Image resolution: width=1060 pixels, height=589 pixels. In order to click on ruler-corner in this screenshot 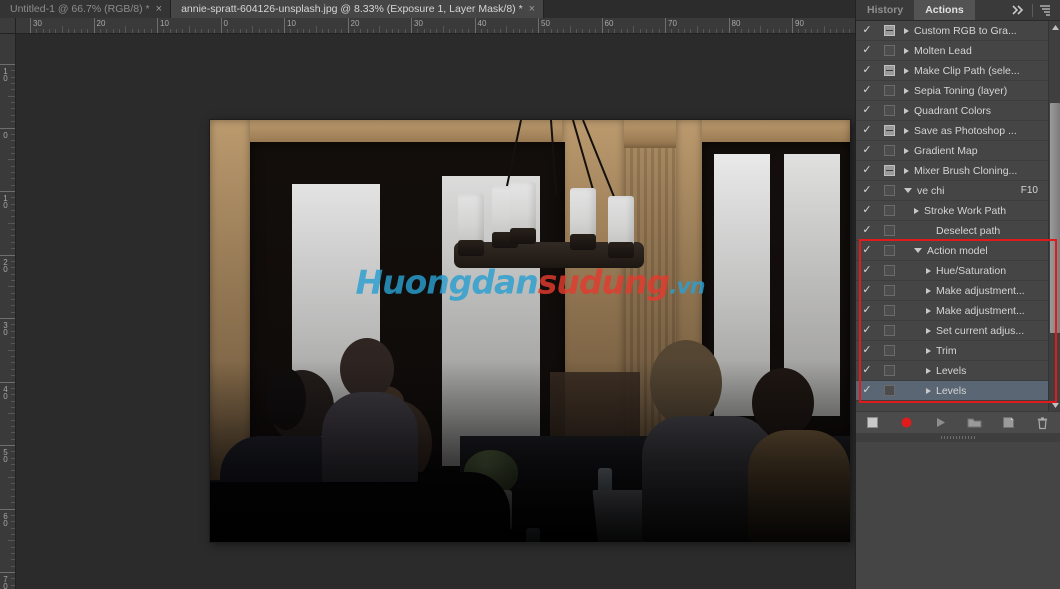, I will do `click(8, 26)`.